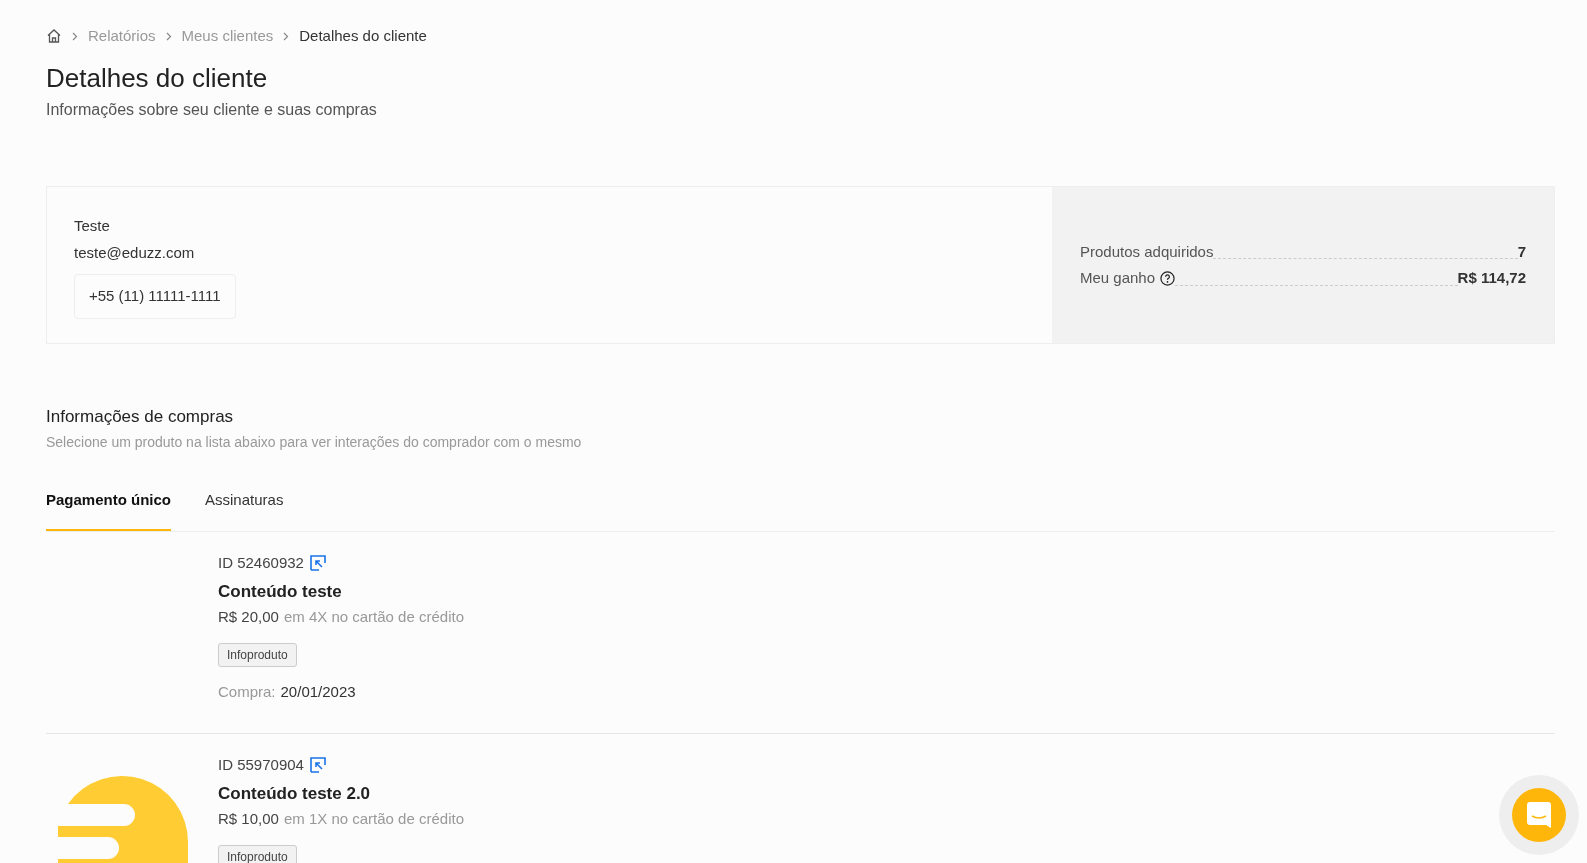 The image size is (1587, 863). What do you see at coordinates (244, 509) in the screenshot?
I see `tab: Assinaturas` at bounding box center [244, 509].